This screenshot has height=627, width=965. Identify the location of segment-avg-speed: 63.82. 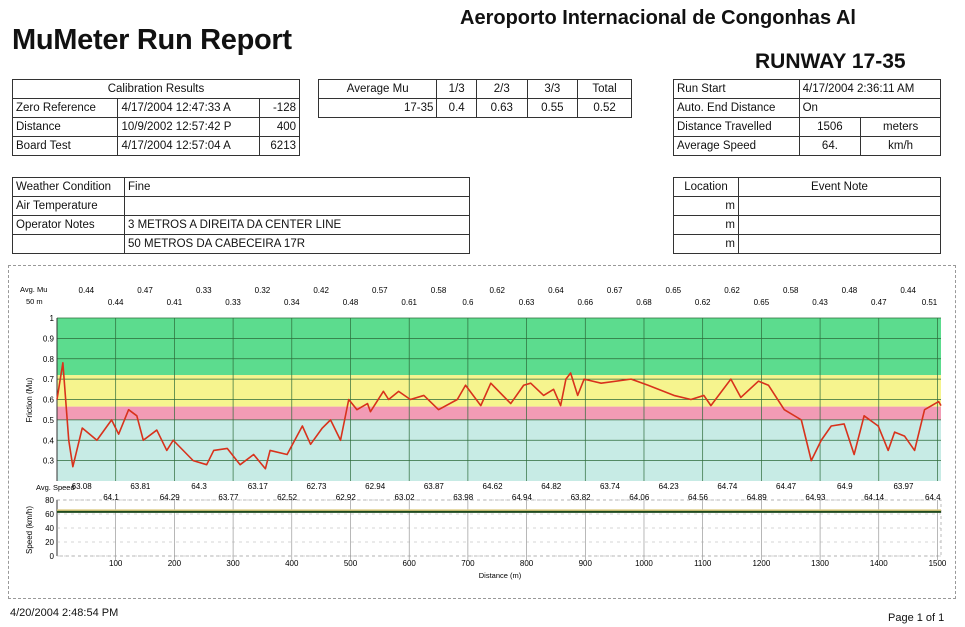
(581, 497).